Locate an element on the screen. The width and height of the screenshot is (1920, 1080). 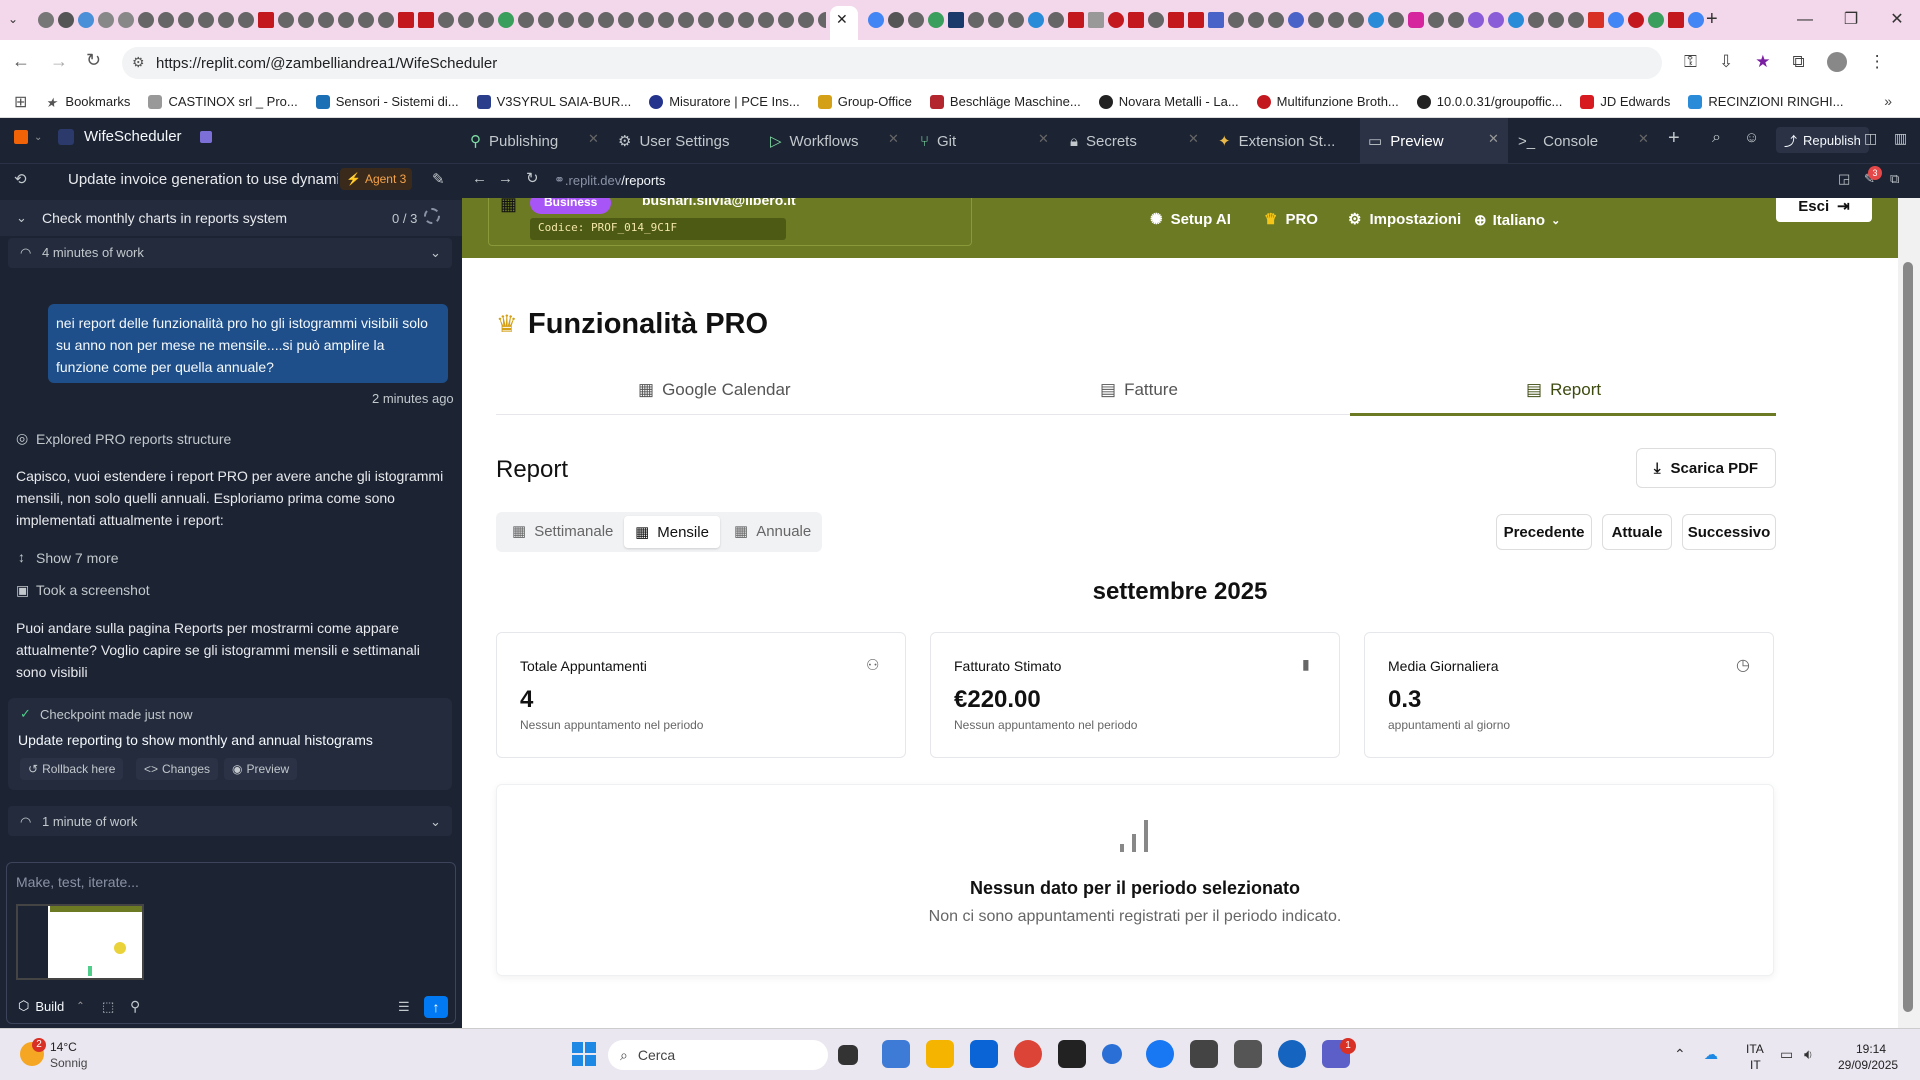
clock-date: 29/09/2025 is located at coordinates (1868, 1065).